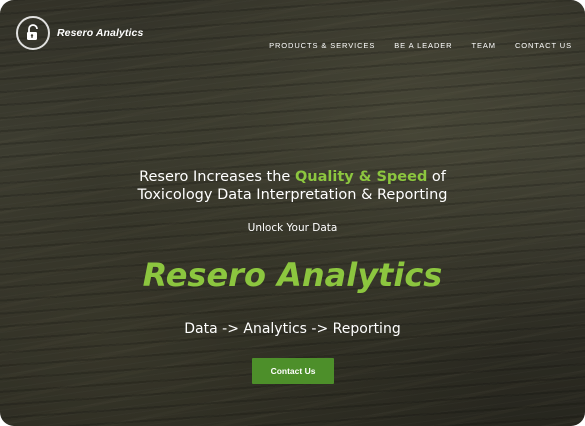  I want to click on site-logo: Resero Analytics, so click(79, 33).